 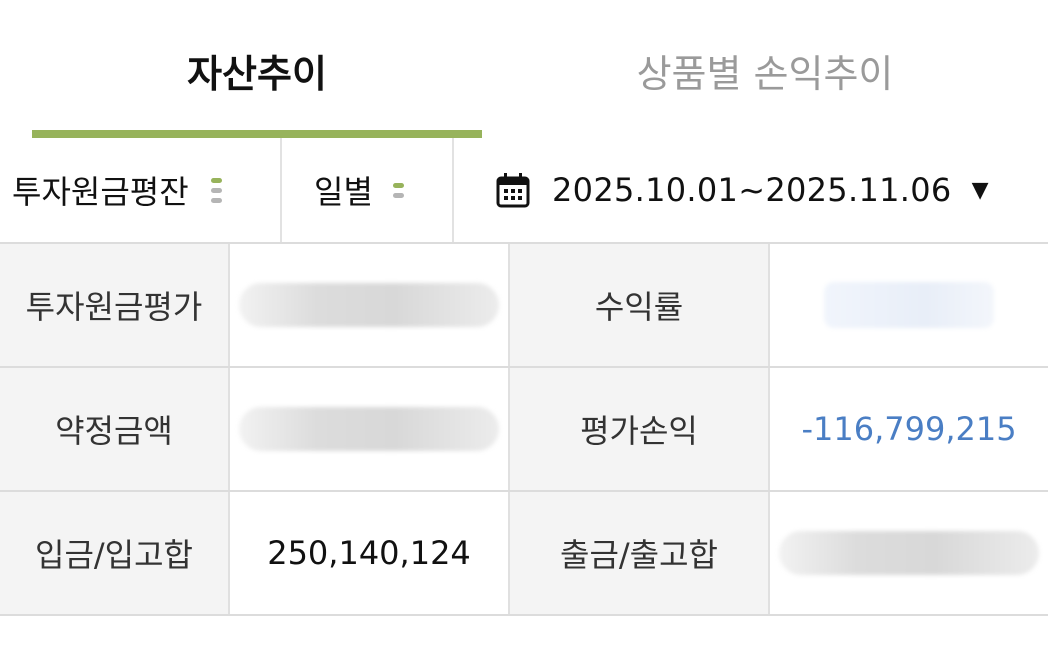 I want to click on caret-down-icon: ▼, so click(x=980, y=190).